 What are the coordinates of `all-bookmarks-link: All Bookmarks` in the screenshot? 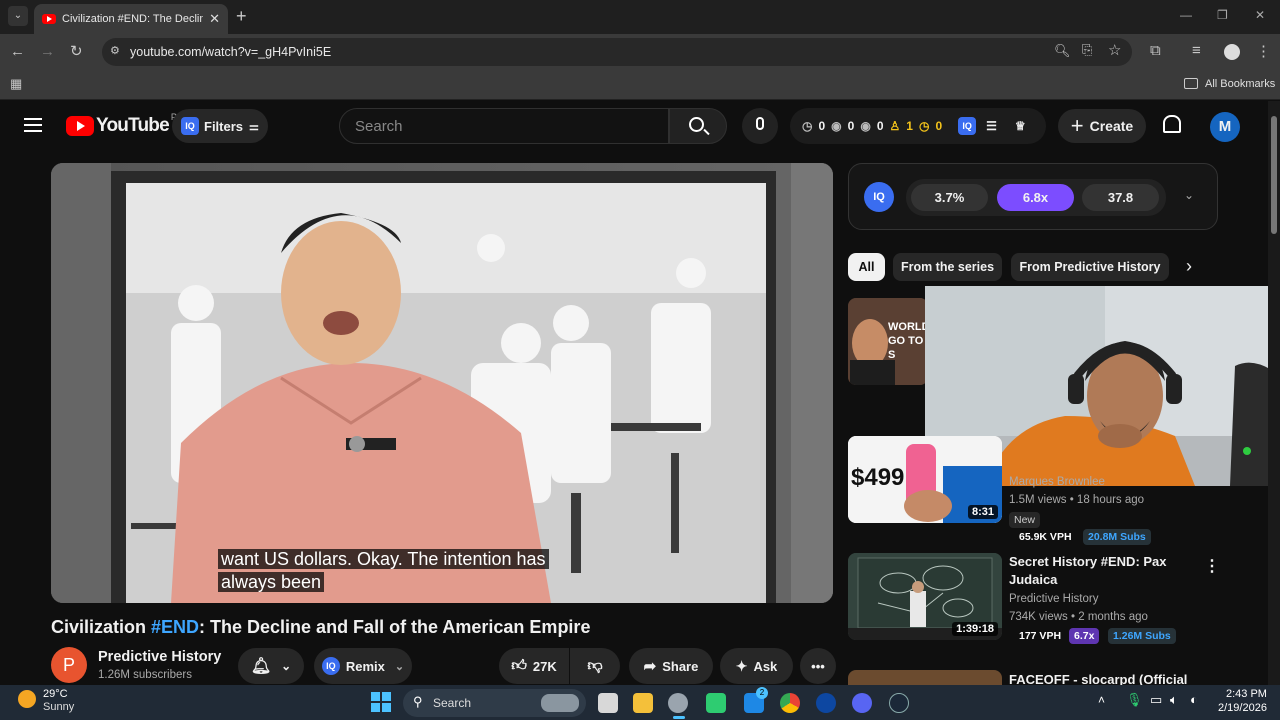 It's located at (1240, 84).